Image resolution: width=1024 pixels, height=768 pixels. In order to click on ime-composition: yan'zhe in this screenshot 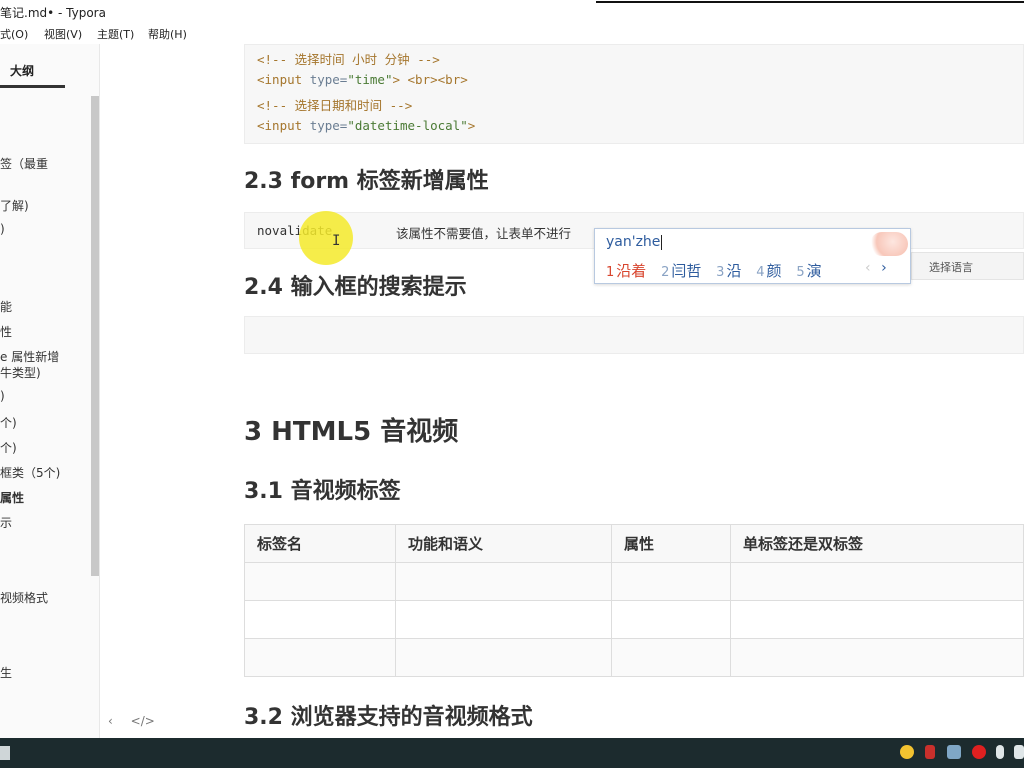, I will do `click(634, 242)`.